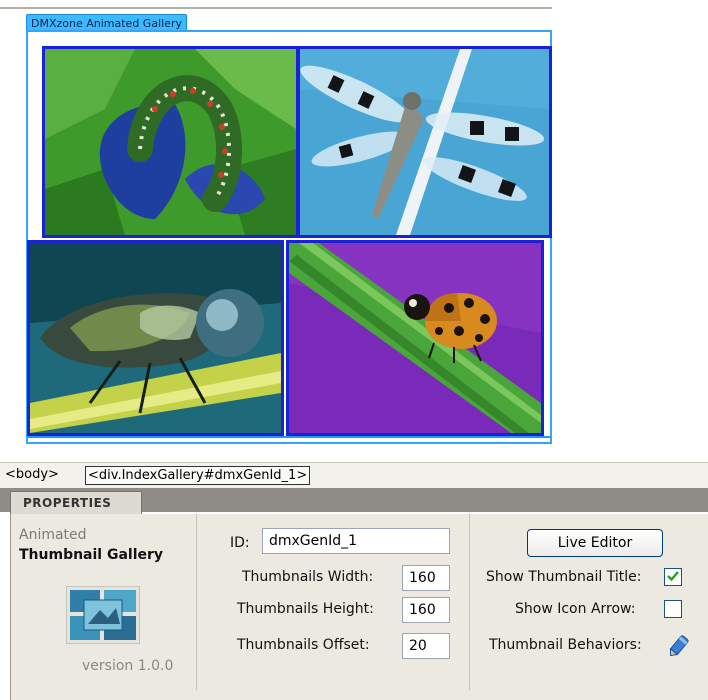  I want to click on component-version: version 1.0.0, so click(128, 666).